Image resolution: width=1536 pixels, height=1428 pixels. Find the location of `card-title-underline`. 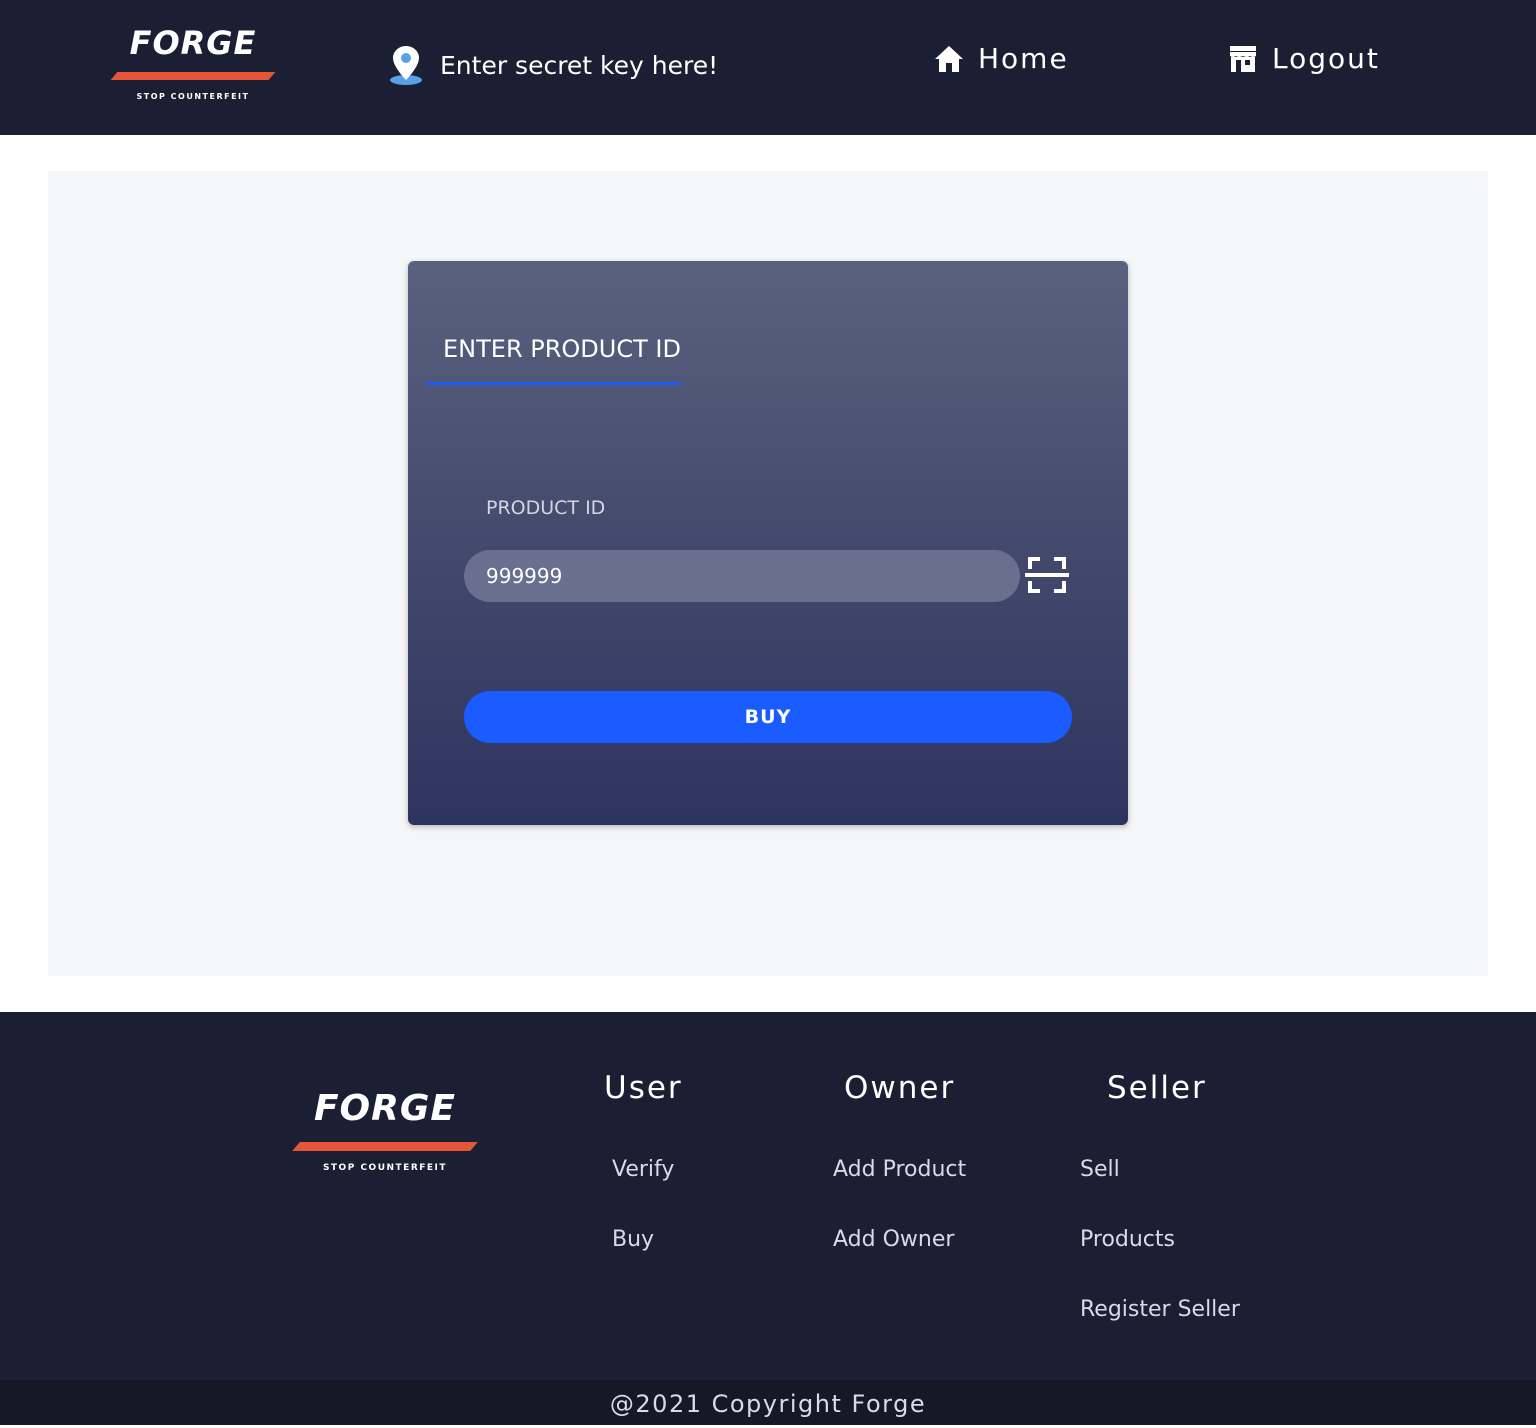

card-title-underline is located at coordinates (553, 383).